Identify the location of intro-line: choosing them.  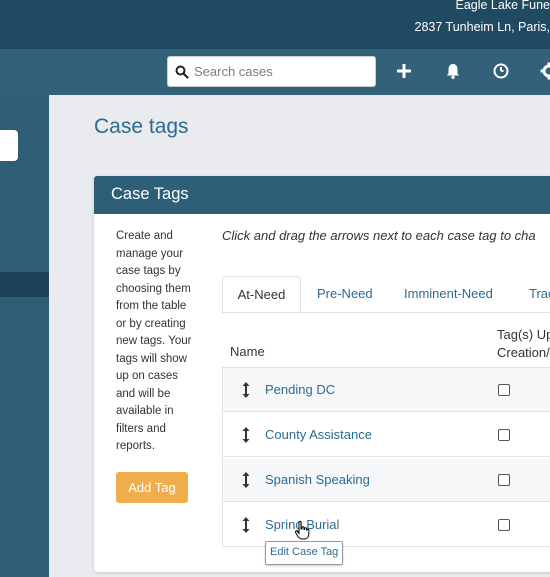
(153, 288).